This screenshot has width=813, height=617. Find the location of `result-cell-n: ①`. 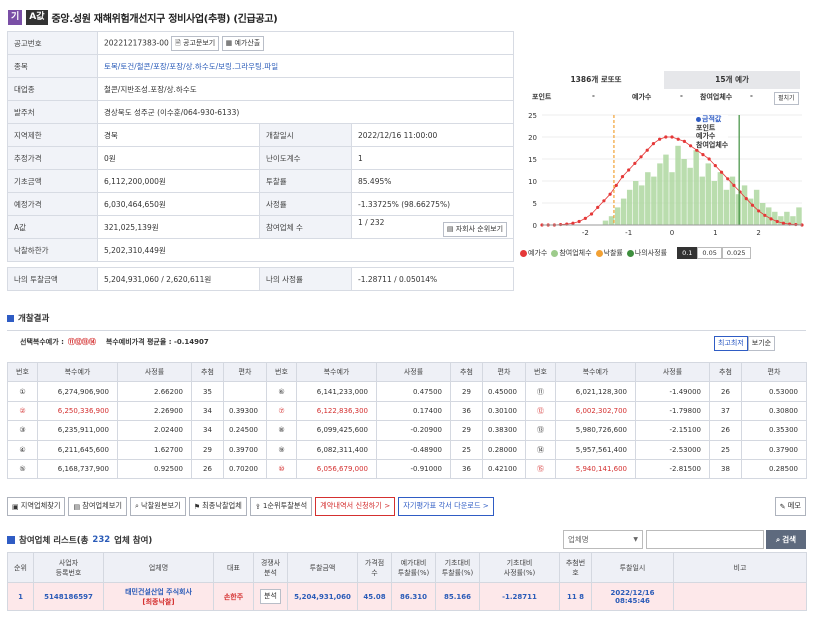

result-cell-n: ① is located at coordinates (23, 391).